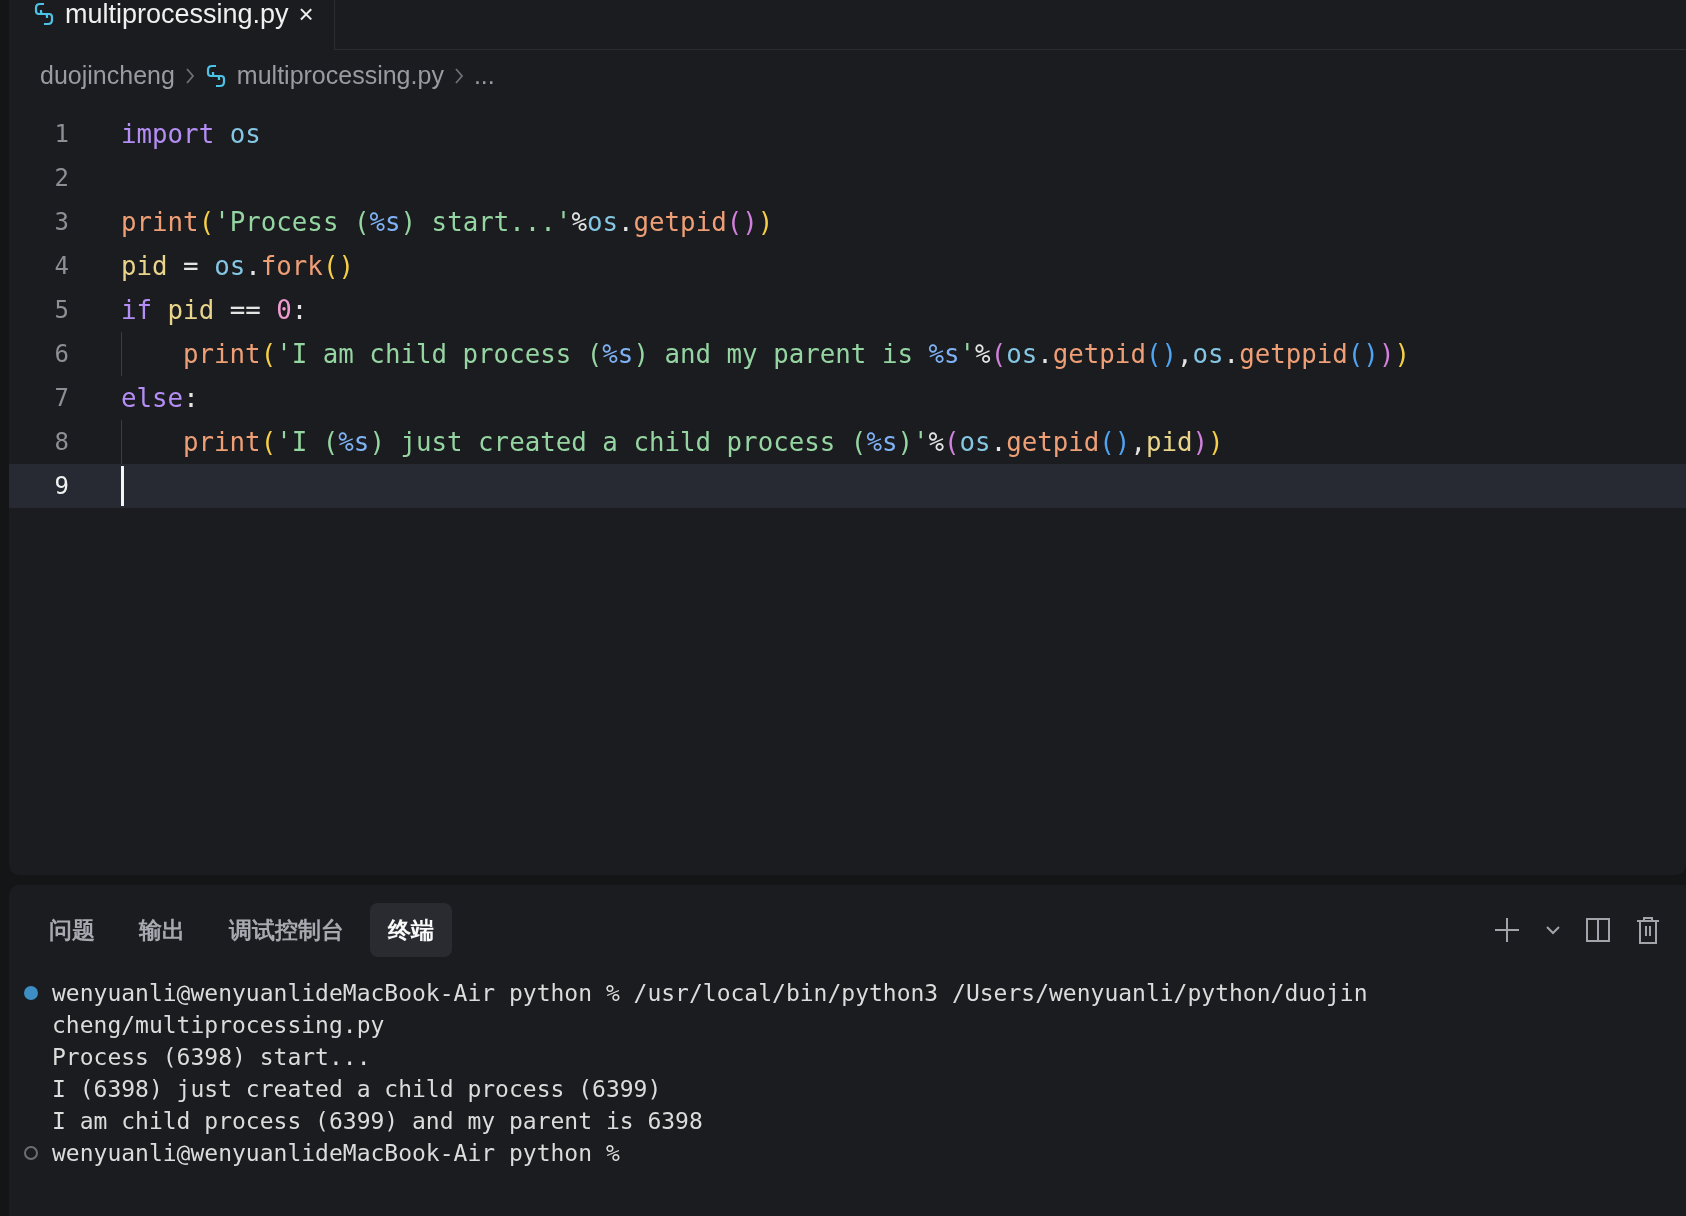  What do you see at coordinates (30, 1153) in the screenshot?
I see `status-circle-icon` at bounding box center [30, 1153].